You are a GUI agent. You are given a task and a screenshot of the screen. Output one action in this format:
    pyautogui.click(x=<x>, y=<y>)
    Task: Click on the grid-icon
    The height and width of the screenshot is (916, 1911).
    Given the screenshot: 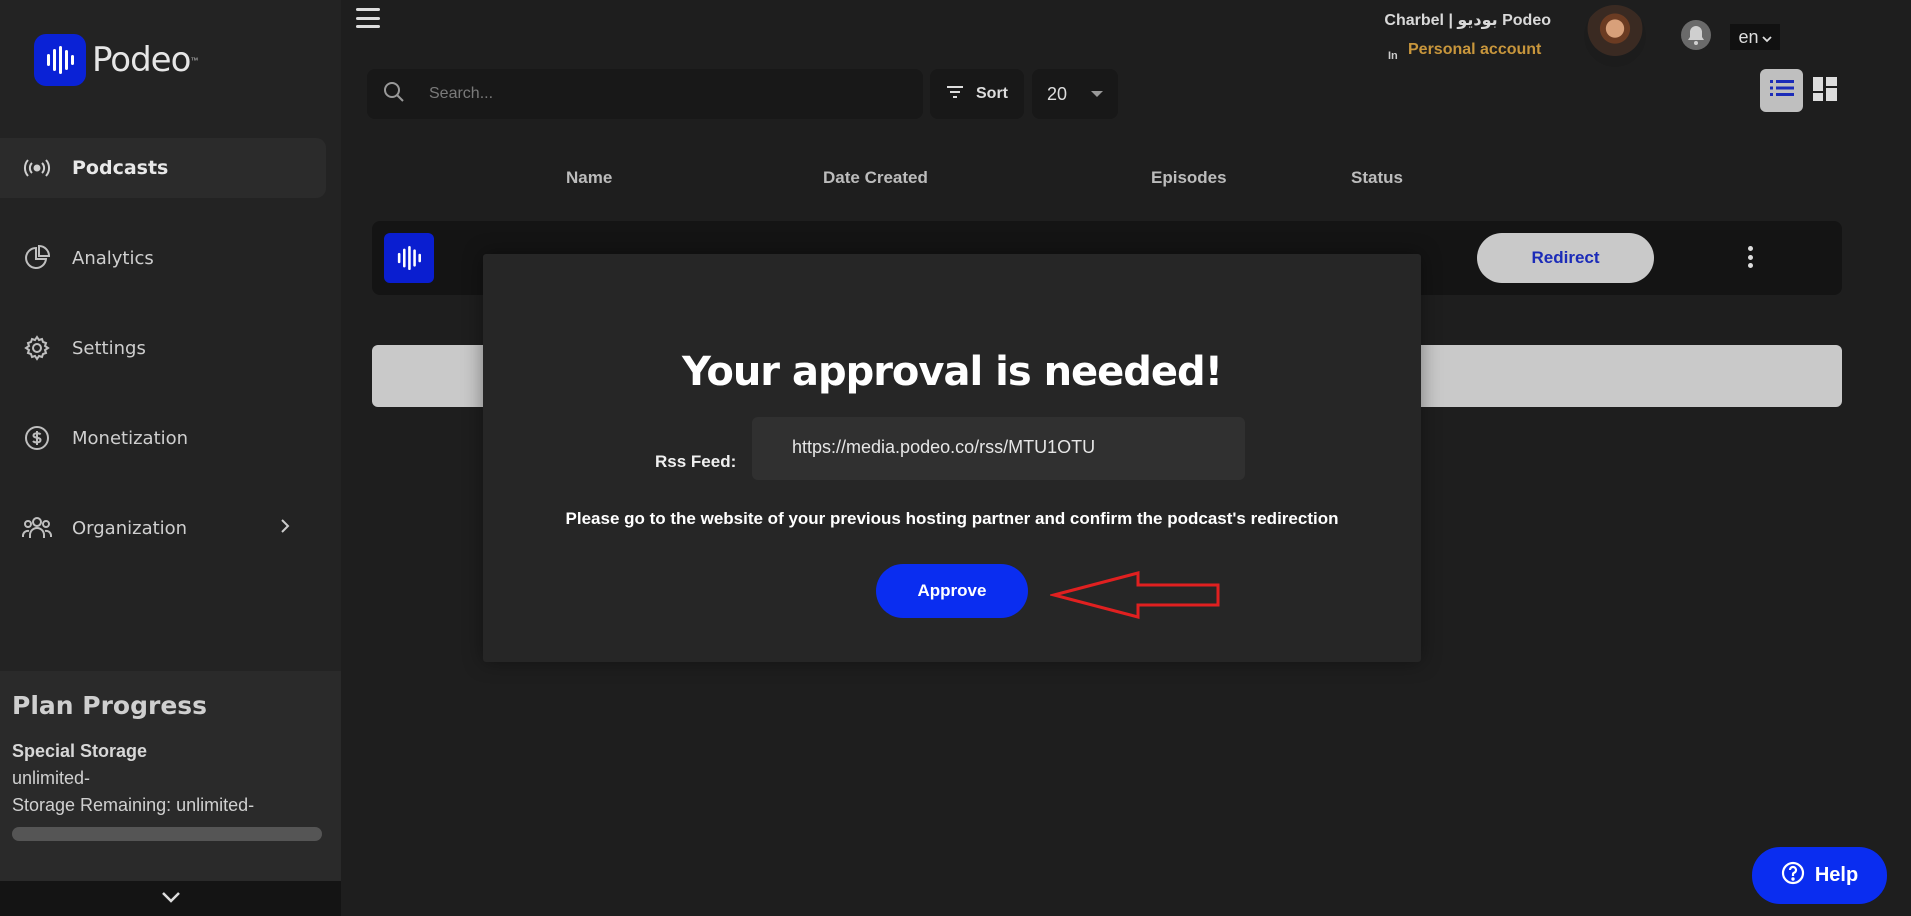 What is the action you would take?
    pyautogui.click(x=1825, y=91)
    